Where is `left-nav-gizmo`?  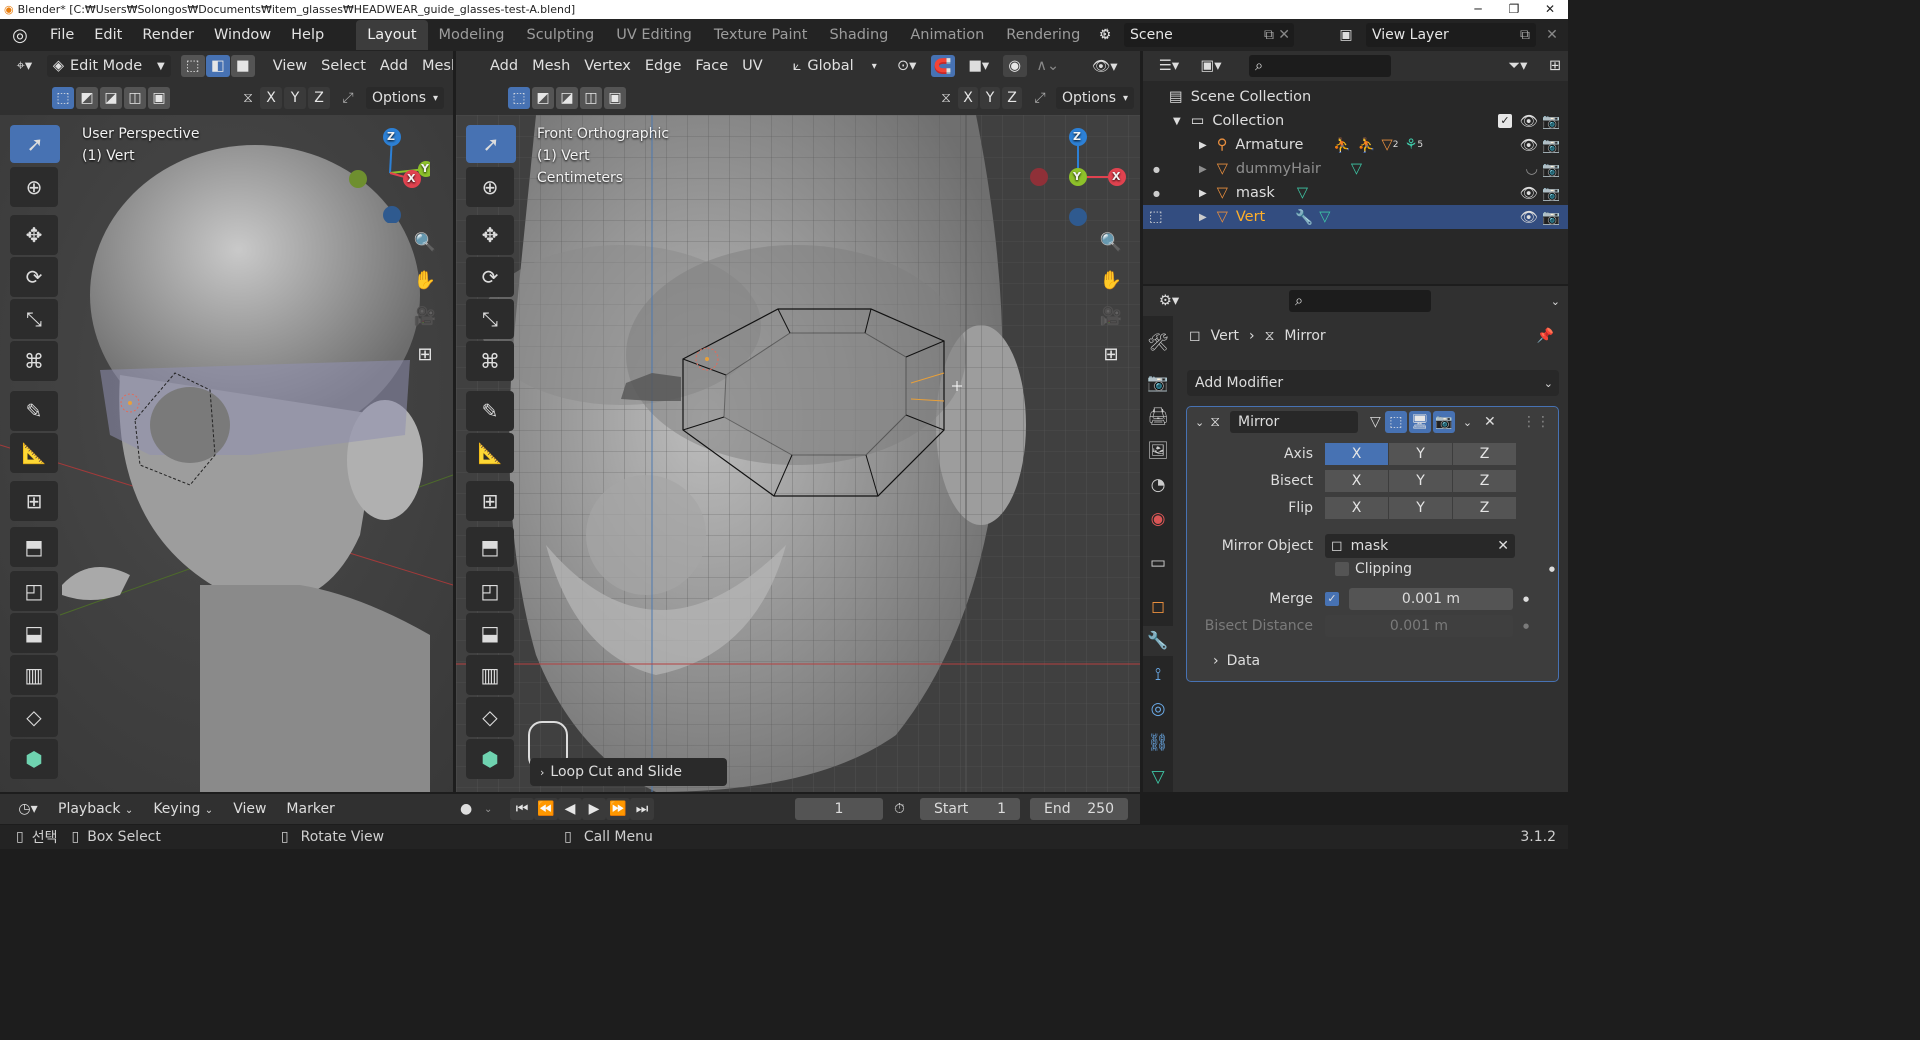 left-nav-gizmo is located at coordinates (385, 173).